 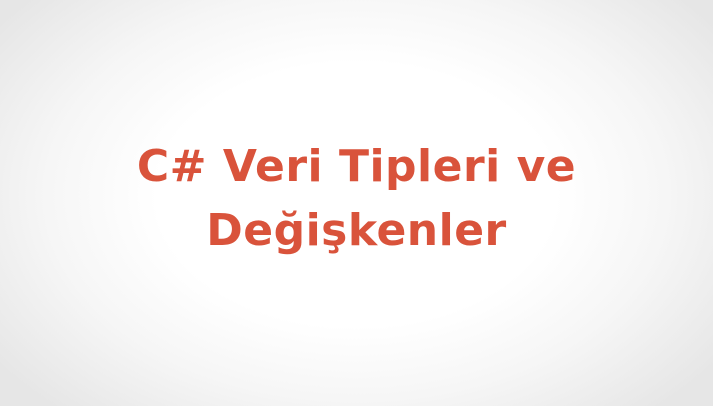 What do you see at coordinates (356, 166) in the screenshot?
I see `slide-title-line-1: C# Veri Tipleri ve` at bounding box center [356, 166].